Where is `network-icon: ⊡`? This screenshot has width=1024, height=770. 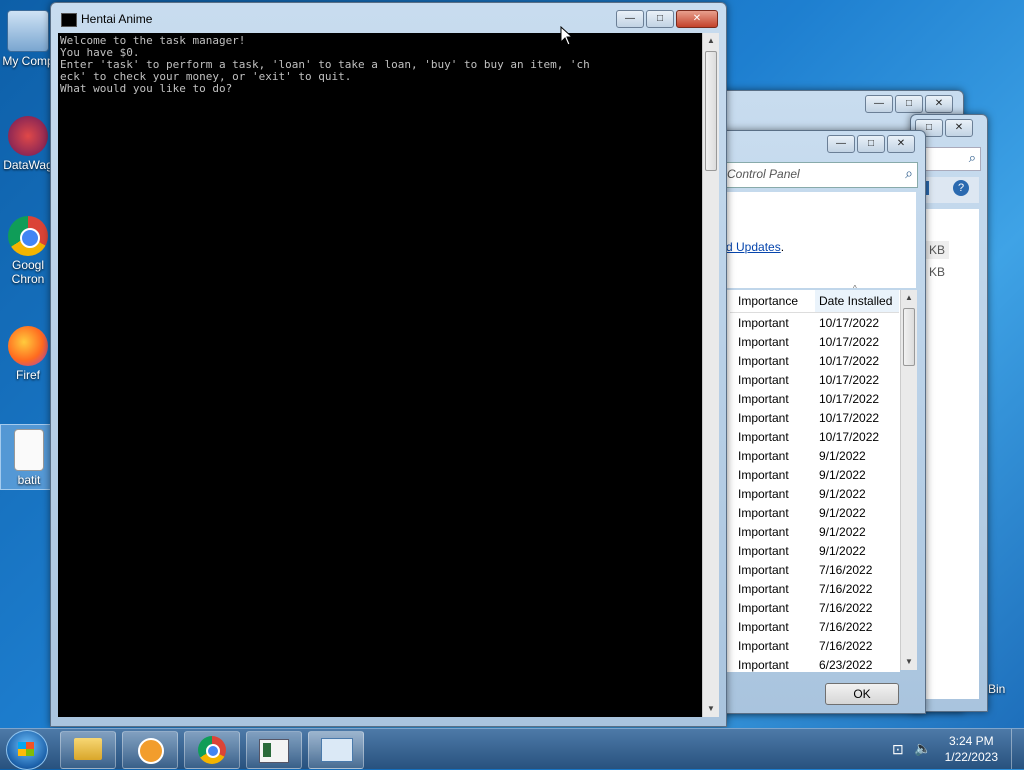 network-icon: ⊡ is located at coordinates (898, 749).